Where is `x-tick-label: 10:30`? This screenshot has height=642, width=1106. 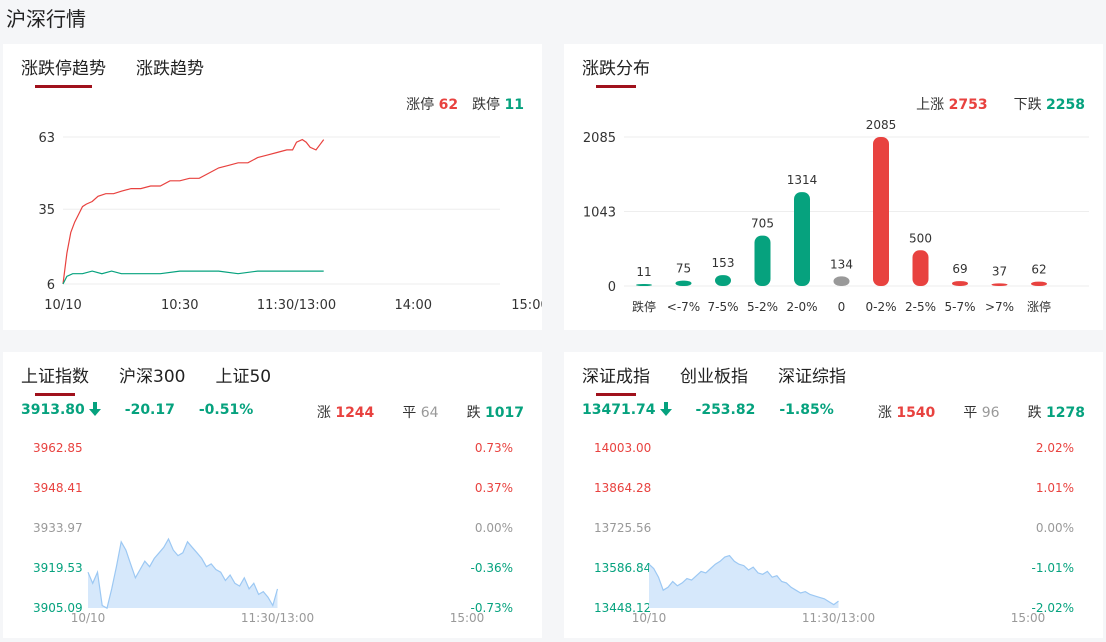 x-tick-label: 10:30 is located at coordinates (179, 305).